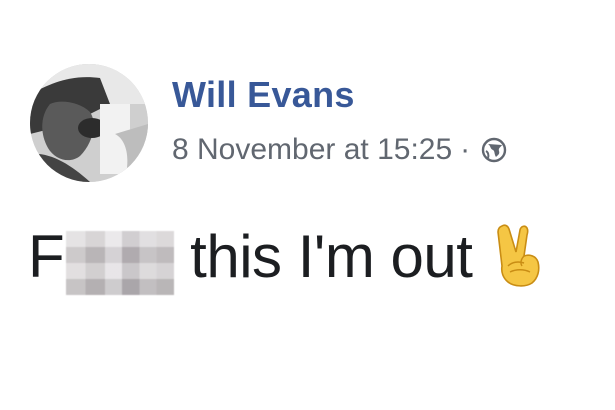 Image resolution: width=615 pixels, height=410 pixels. I want to click on post-meta: 8 November at 15:25 ·, so click(340, 150).